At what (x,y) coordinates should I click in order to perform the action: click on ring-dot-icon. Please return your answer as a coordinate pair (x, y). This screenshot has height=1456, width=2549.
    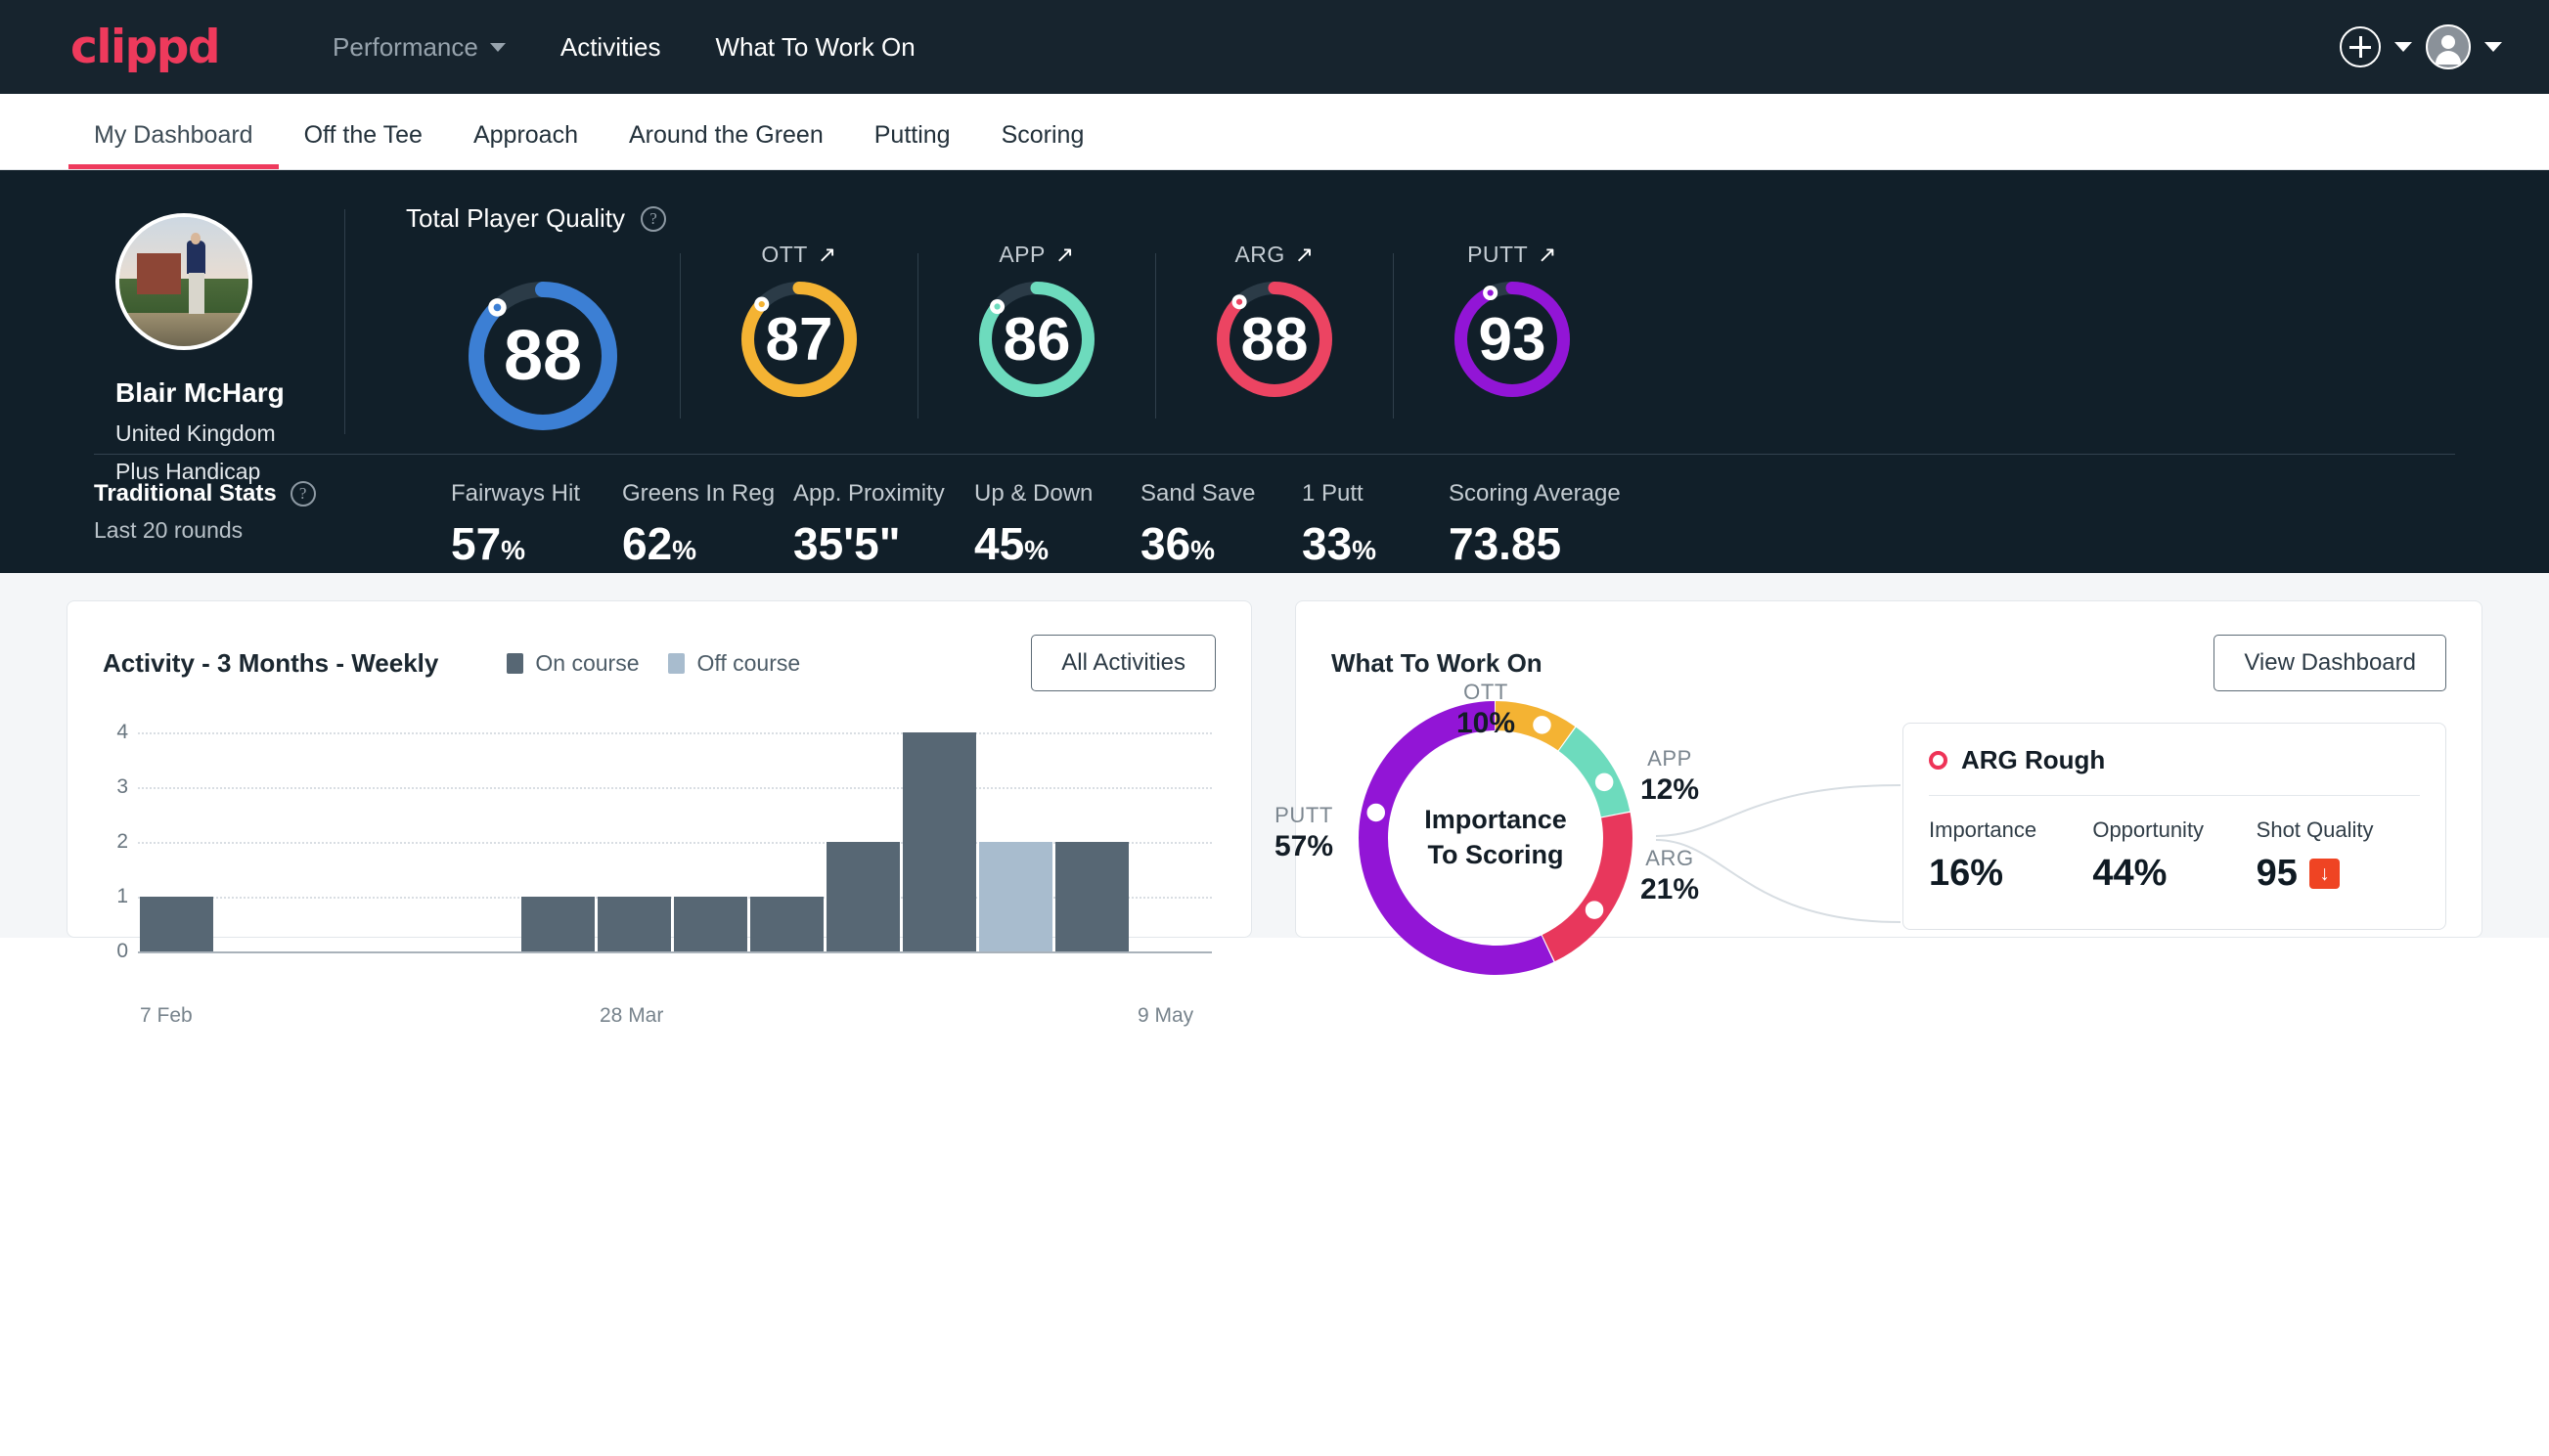
    Looking at the image, I should click on (1938, 760).